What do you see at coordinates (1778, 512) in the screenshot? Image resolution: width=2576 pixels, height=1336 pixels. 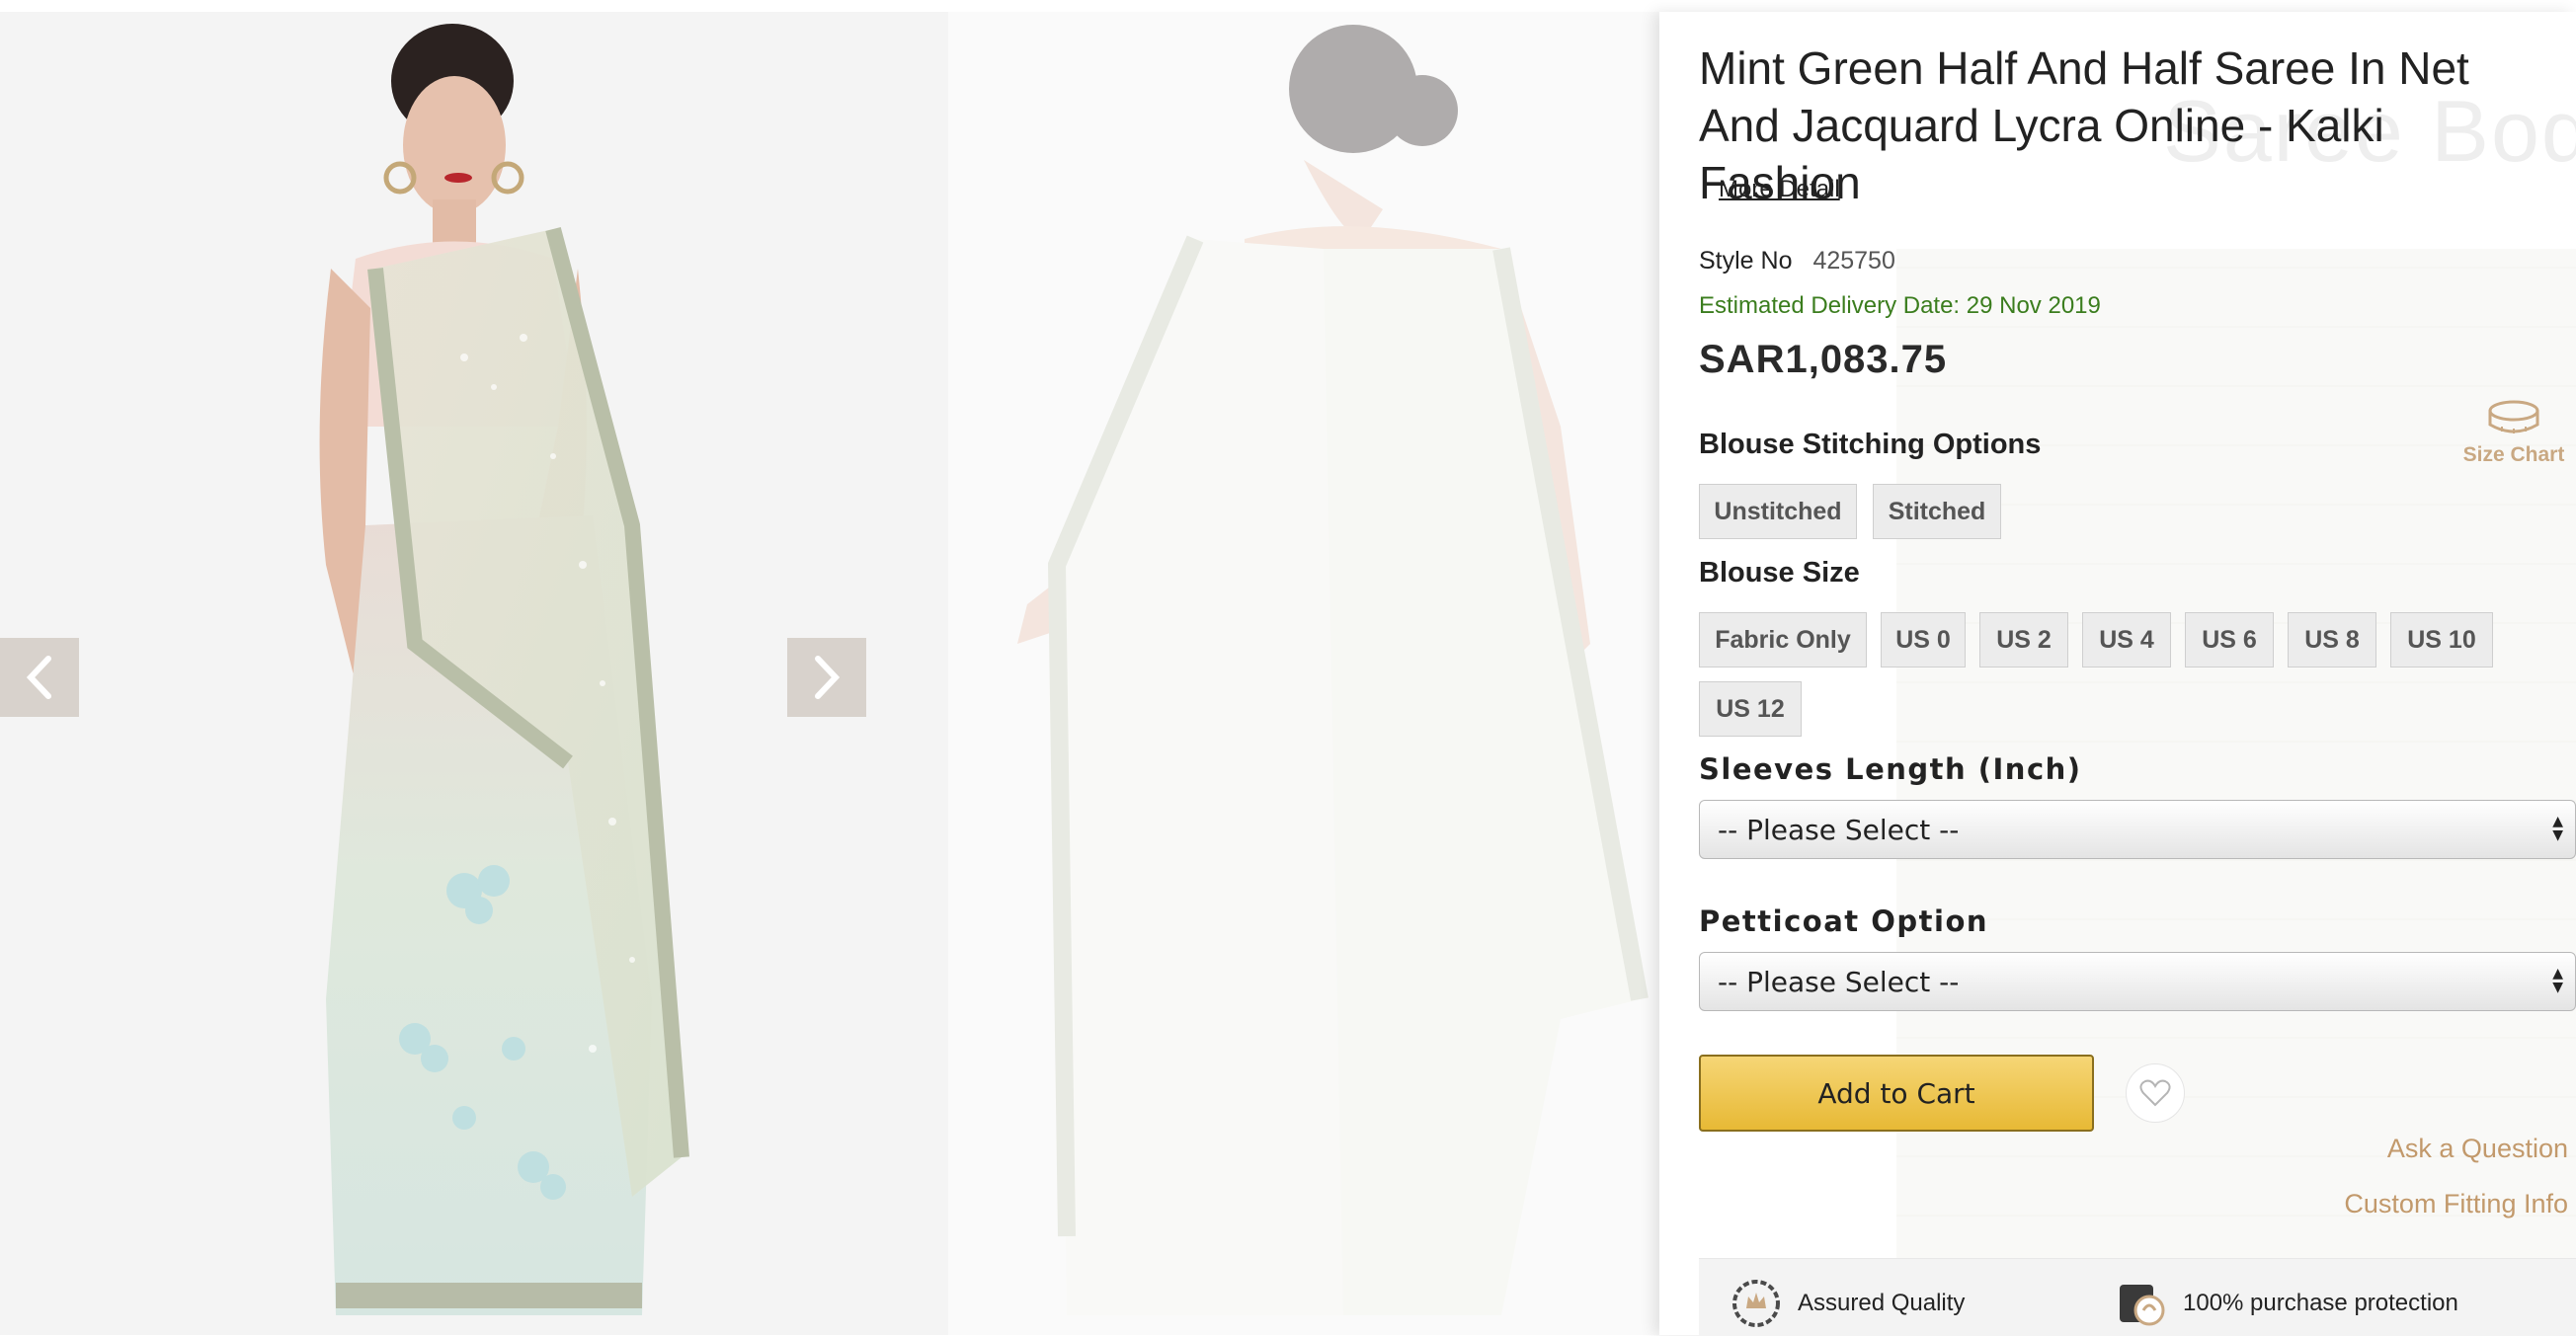 I see `stitching-option-unstitched: Unstitched` at bounding box center [1778, 512].